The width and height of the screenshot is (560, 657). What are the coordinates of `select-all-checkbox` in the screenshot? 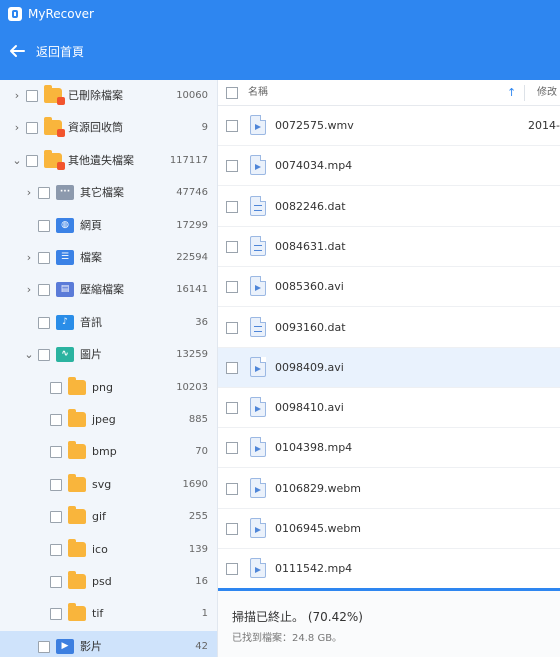 It's located at (232, 93).